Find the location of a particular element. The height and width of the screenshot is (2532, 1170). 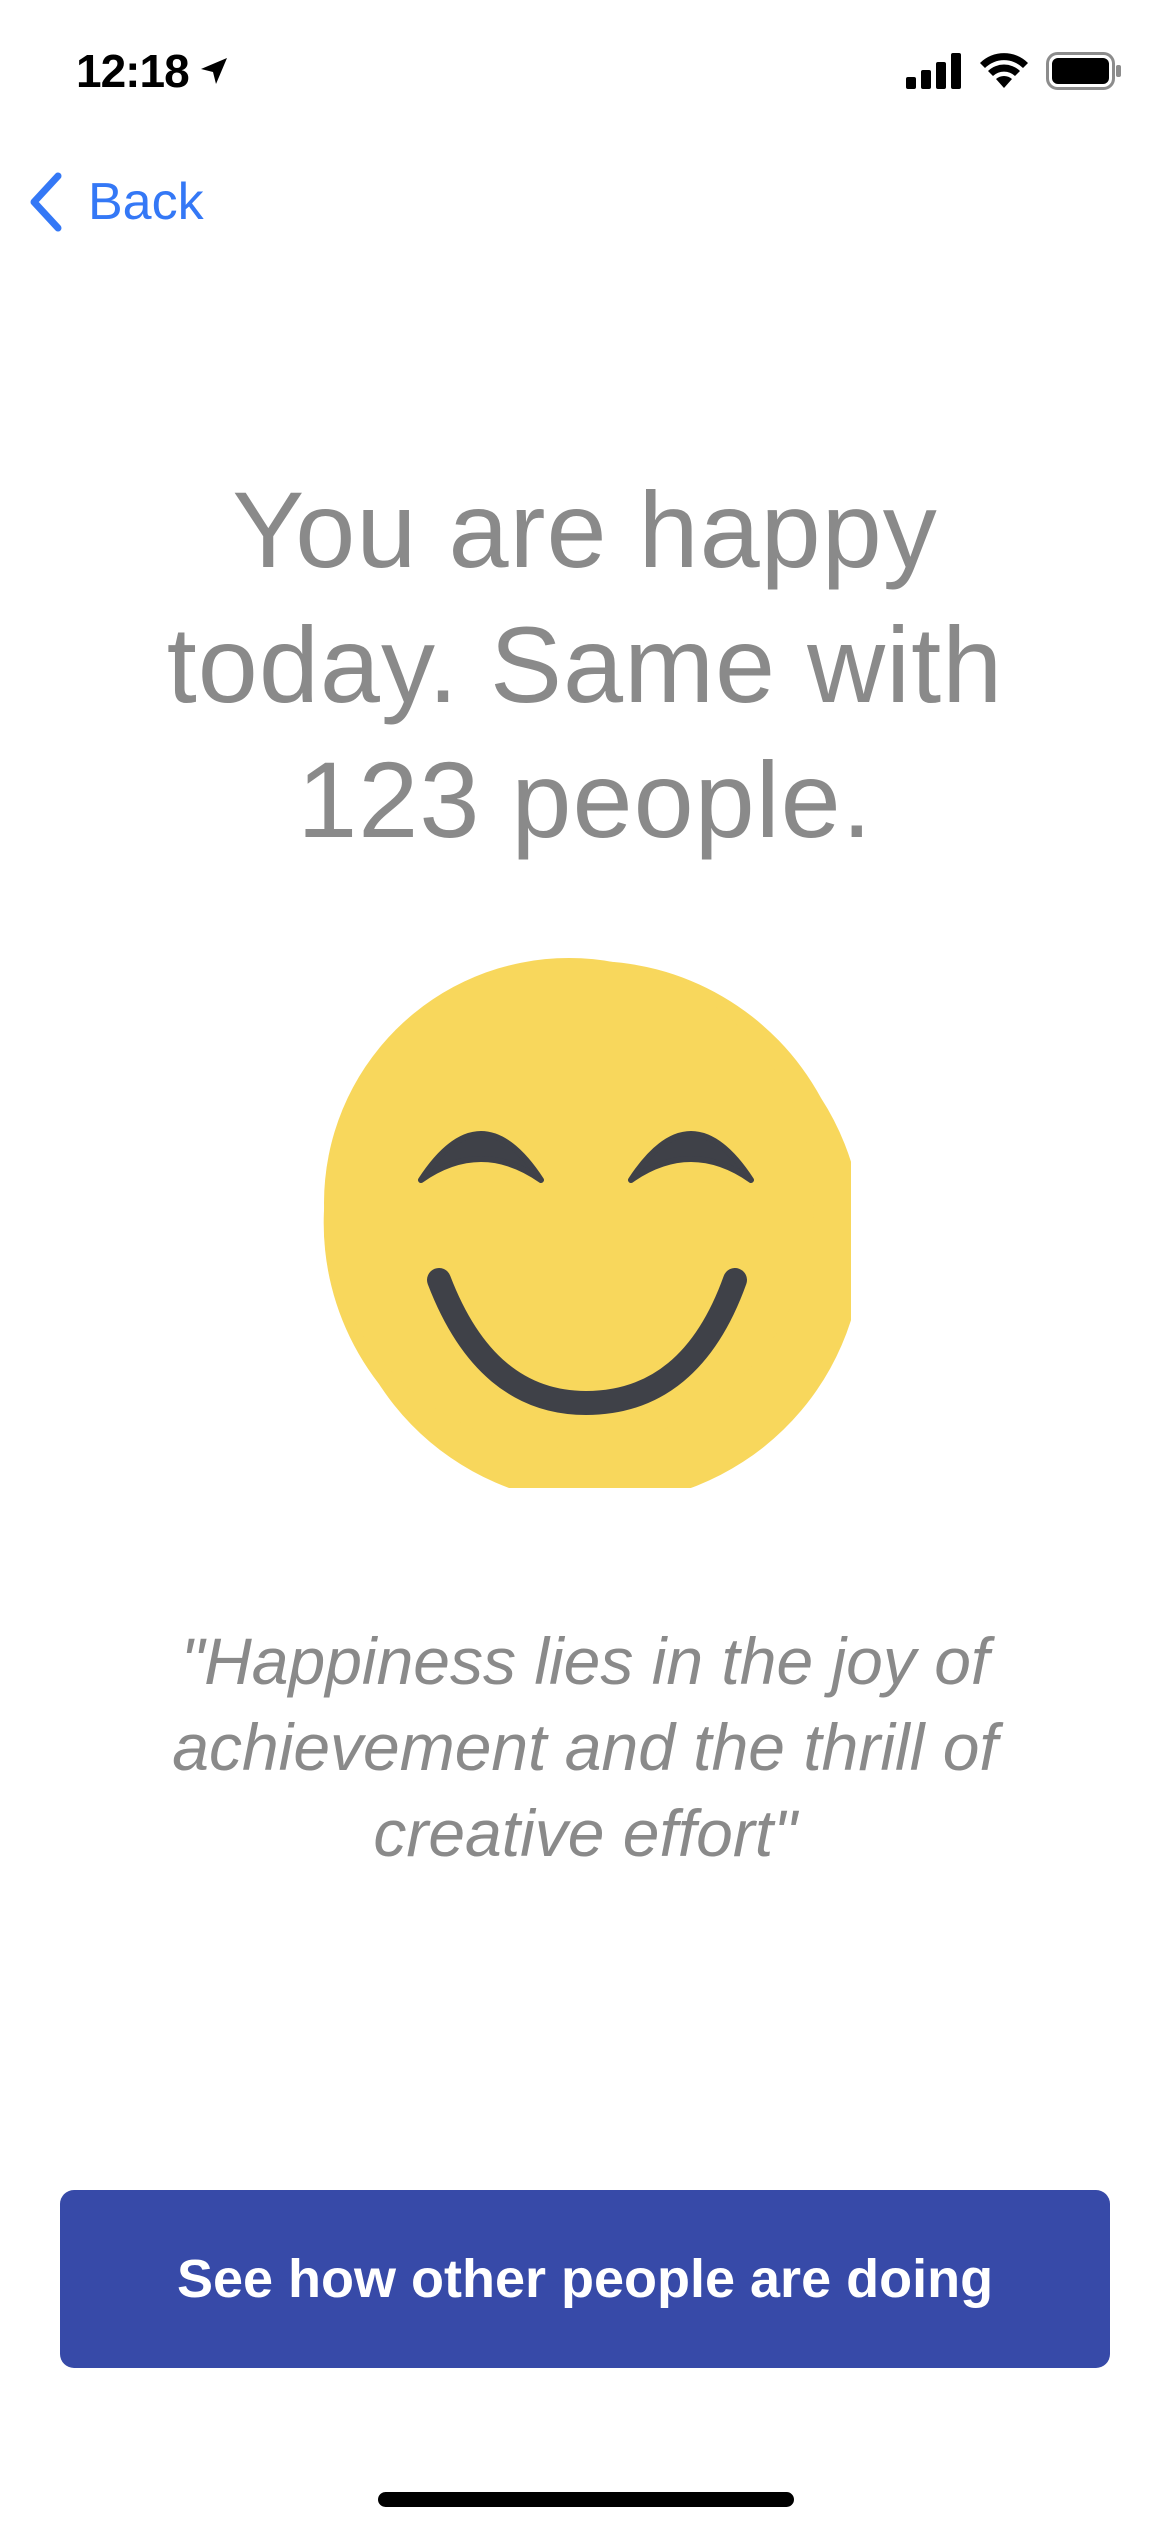

see-others-button: See how other people are doing is located at coordinates (585, 2279).